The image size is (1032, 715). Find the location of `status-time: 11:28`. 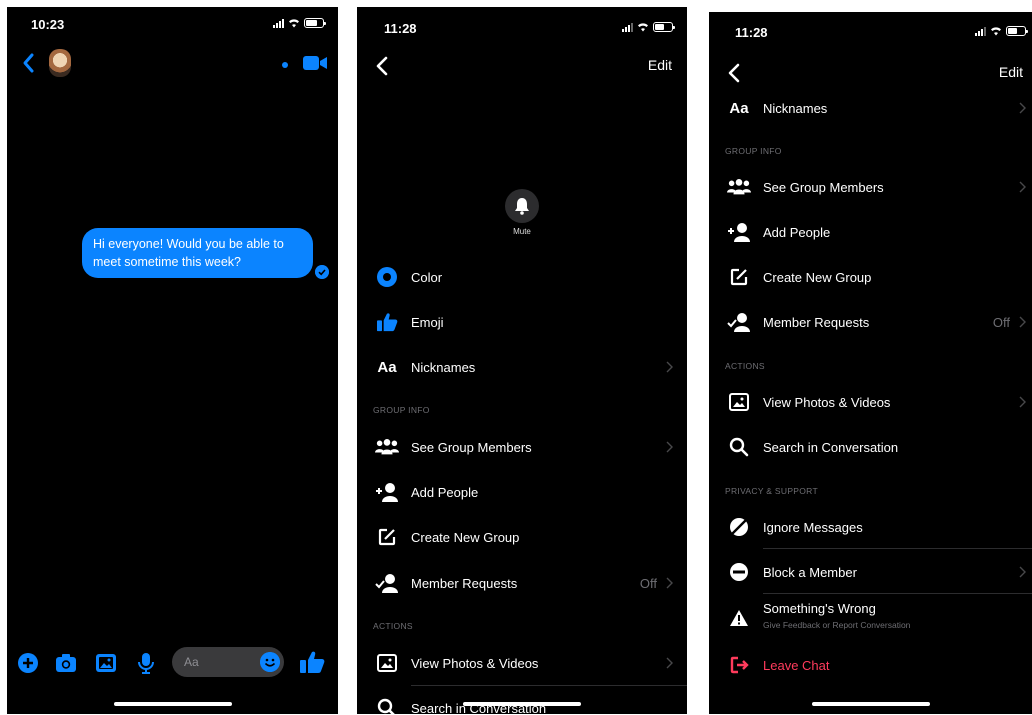

status-time: 11:28 is located at coordinates (751, 32).